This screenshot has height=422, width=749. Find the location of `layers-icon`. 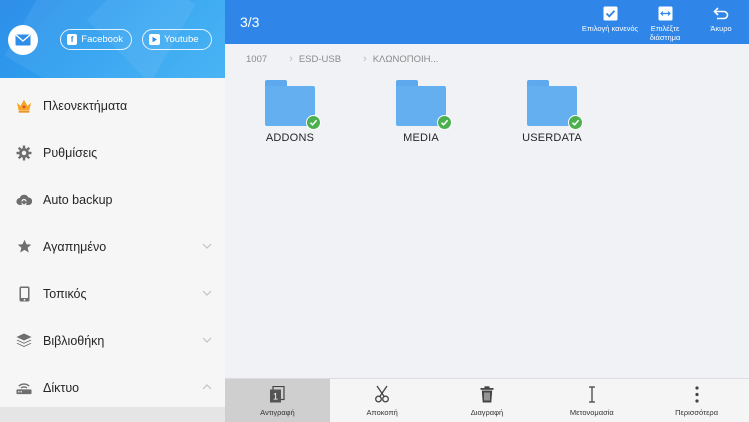

layers-icon is located at coordinates (24, 341).